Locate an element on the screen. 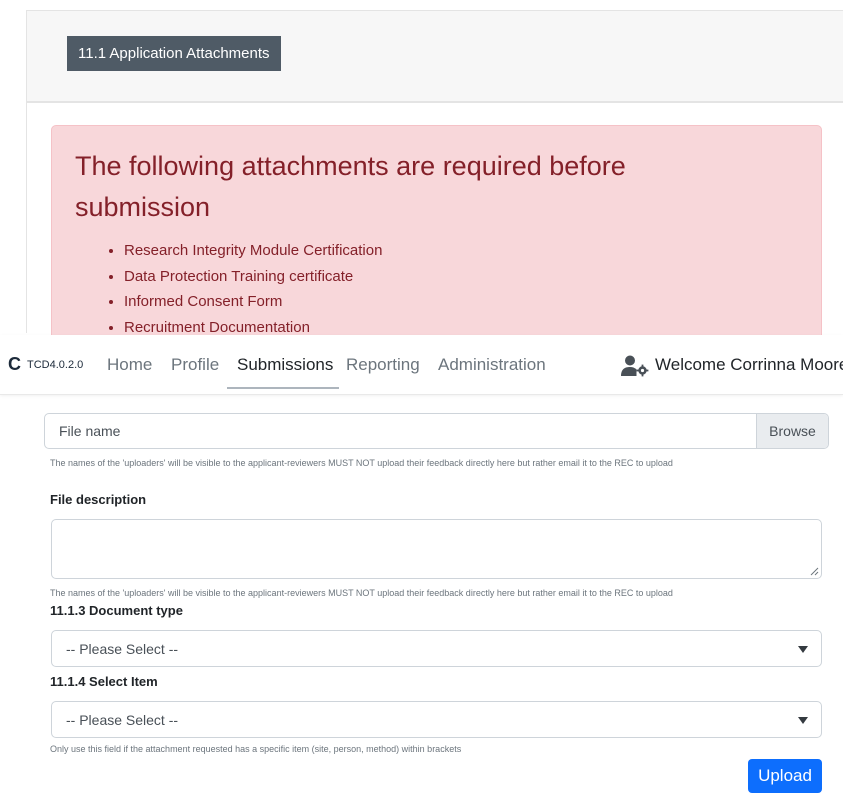 This screenshot has height=800, width=843. section-header-card: 11.1 Application Attachments is located at coordinates (434, 56).